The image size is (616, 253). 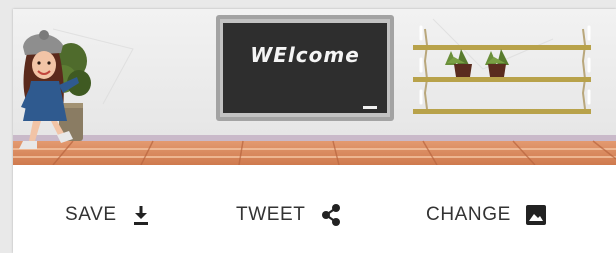 I want to click on baseboard, so click(x=314, y=138).